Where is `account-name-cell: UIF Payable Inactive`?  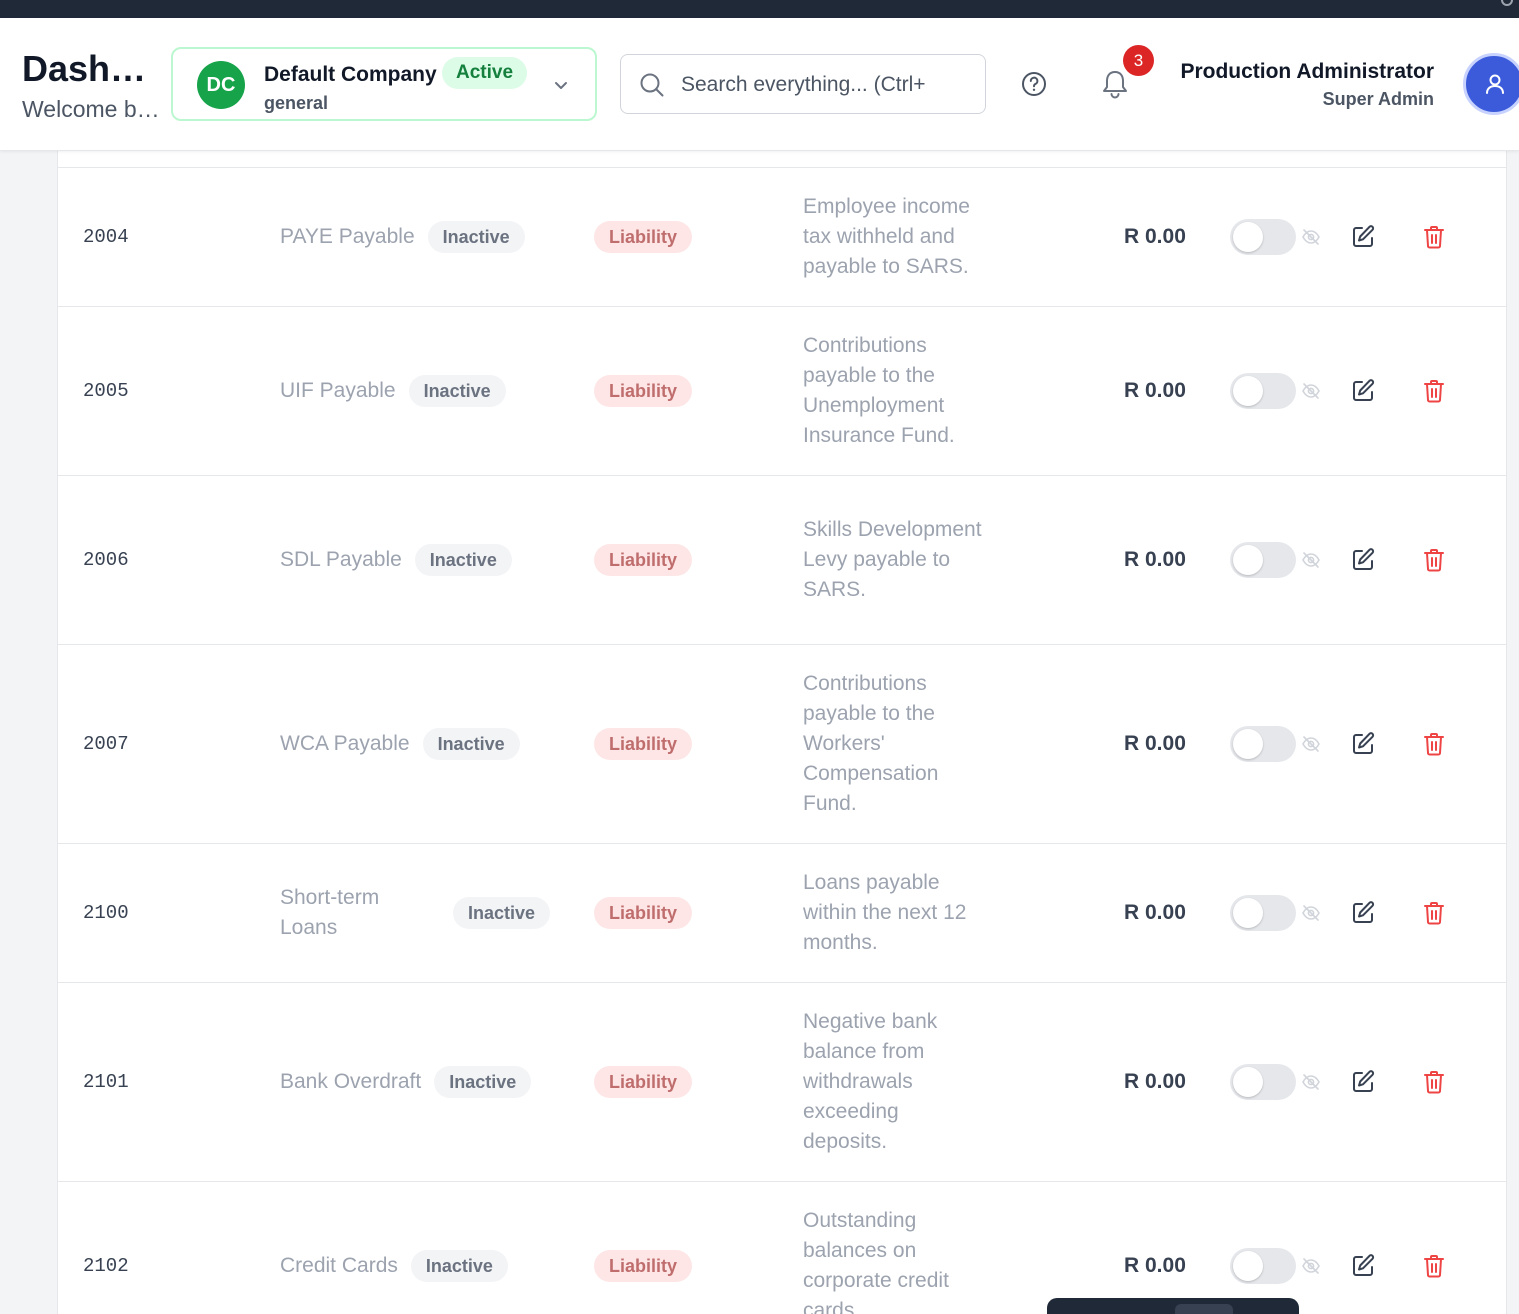 account-name-cell: UIF Payable Inactive is located at coordinates (393, 391).